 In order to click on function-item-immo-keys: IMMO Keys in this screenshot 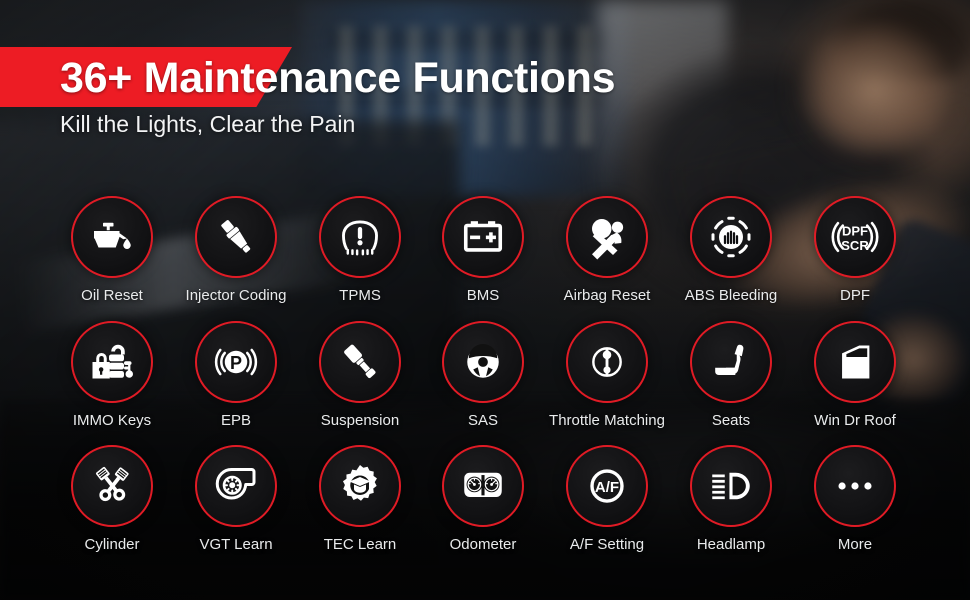, I will do `click(112, 375)`.